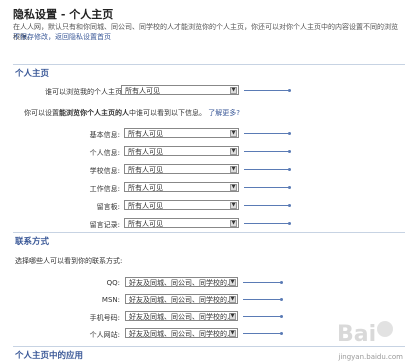 The height and width of the screenshot is (363, 409). Describe the element at coordinates (370, 357) in the screenshot. I see `watermark-text: jingyan.baidu.com` at that location.